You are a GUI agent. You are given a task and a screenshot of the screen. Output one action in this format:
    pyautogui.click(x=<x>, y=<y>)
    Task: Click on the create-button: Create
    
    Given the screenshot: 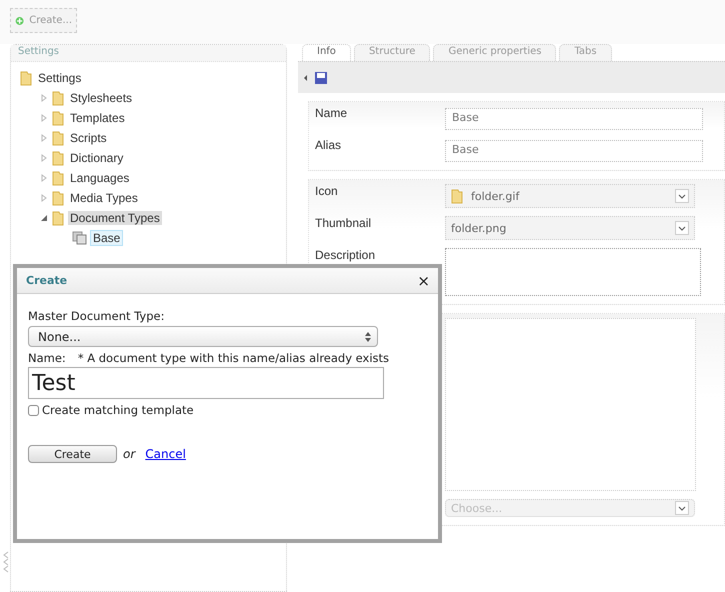 What is the action you would take?
    pyautogui.click(x=72, y=454)
    